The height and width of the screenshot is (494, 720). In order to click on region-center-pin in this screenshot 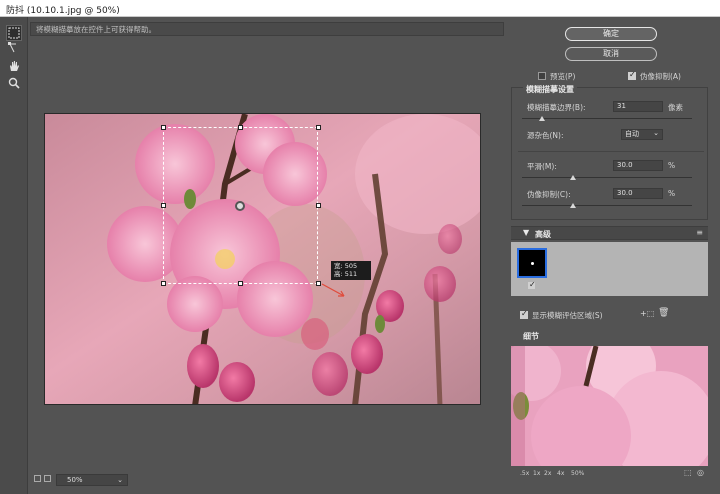, I will do `click(240, 206)`.